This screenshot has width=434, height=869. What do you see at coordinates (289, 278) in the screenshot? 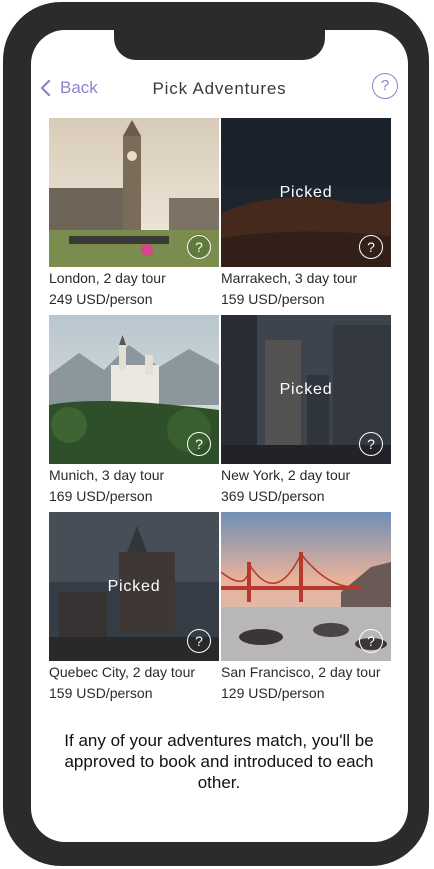
I see `tour-name: Marrakech, 3 day tour` at bounding box center [289, 278].